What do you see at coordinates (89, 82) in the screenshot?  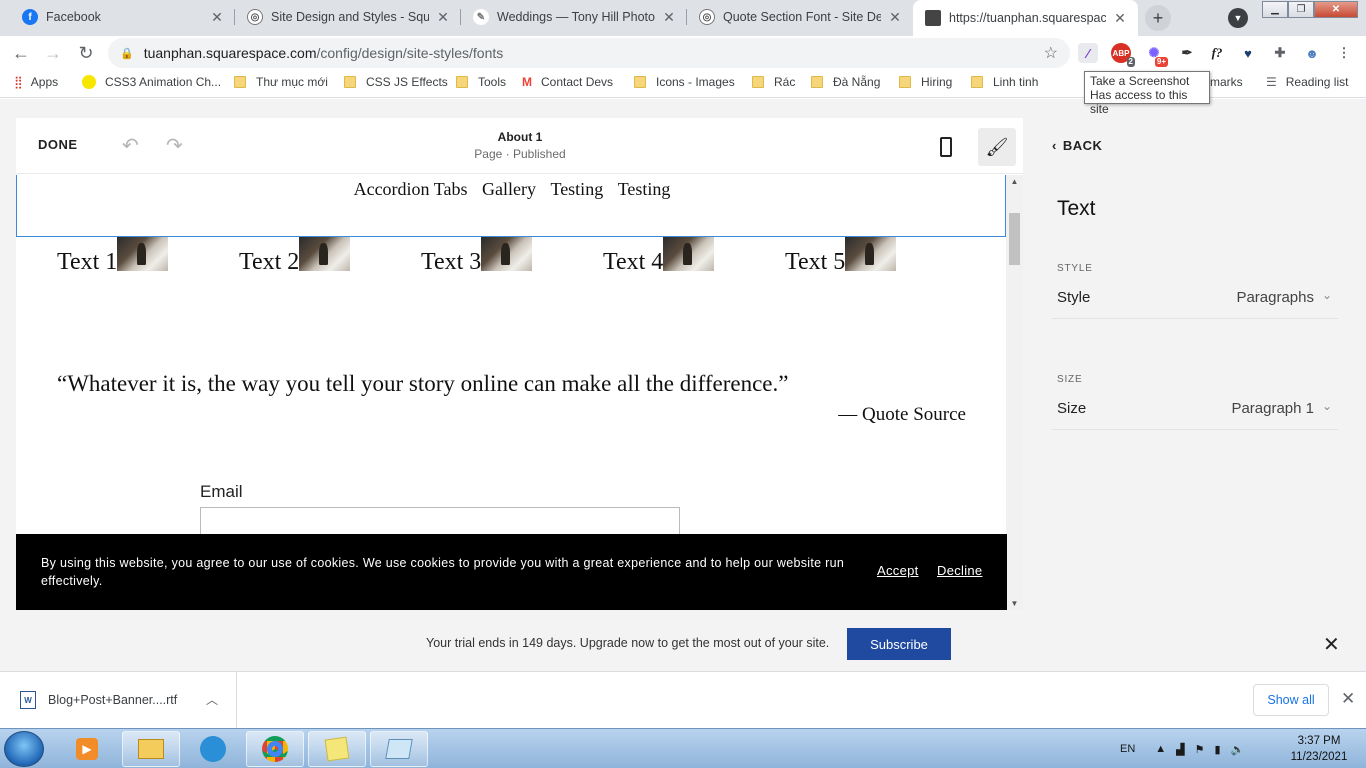 I see `yellow-dot-icon` at bounding box center [89, 82].